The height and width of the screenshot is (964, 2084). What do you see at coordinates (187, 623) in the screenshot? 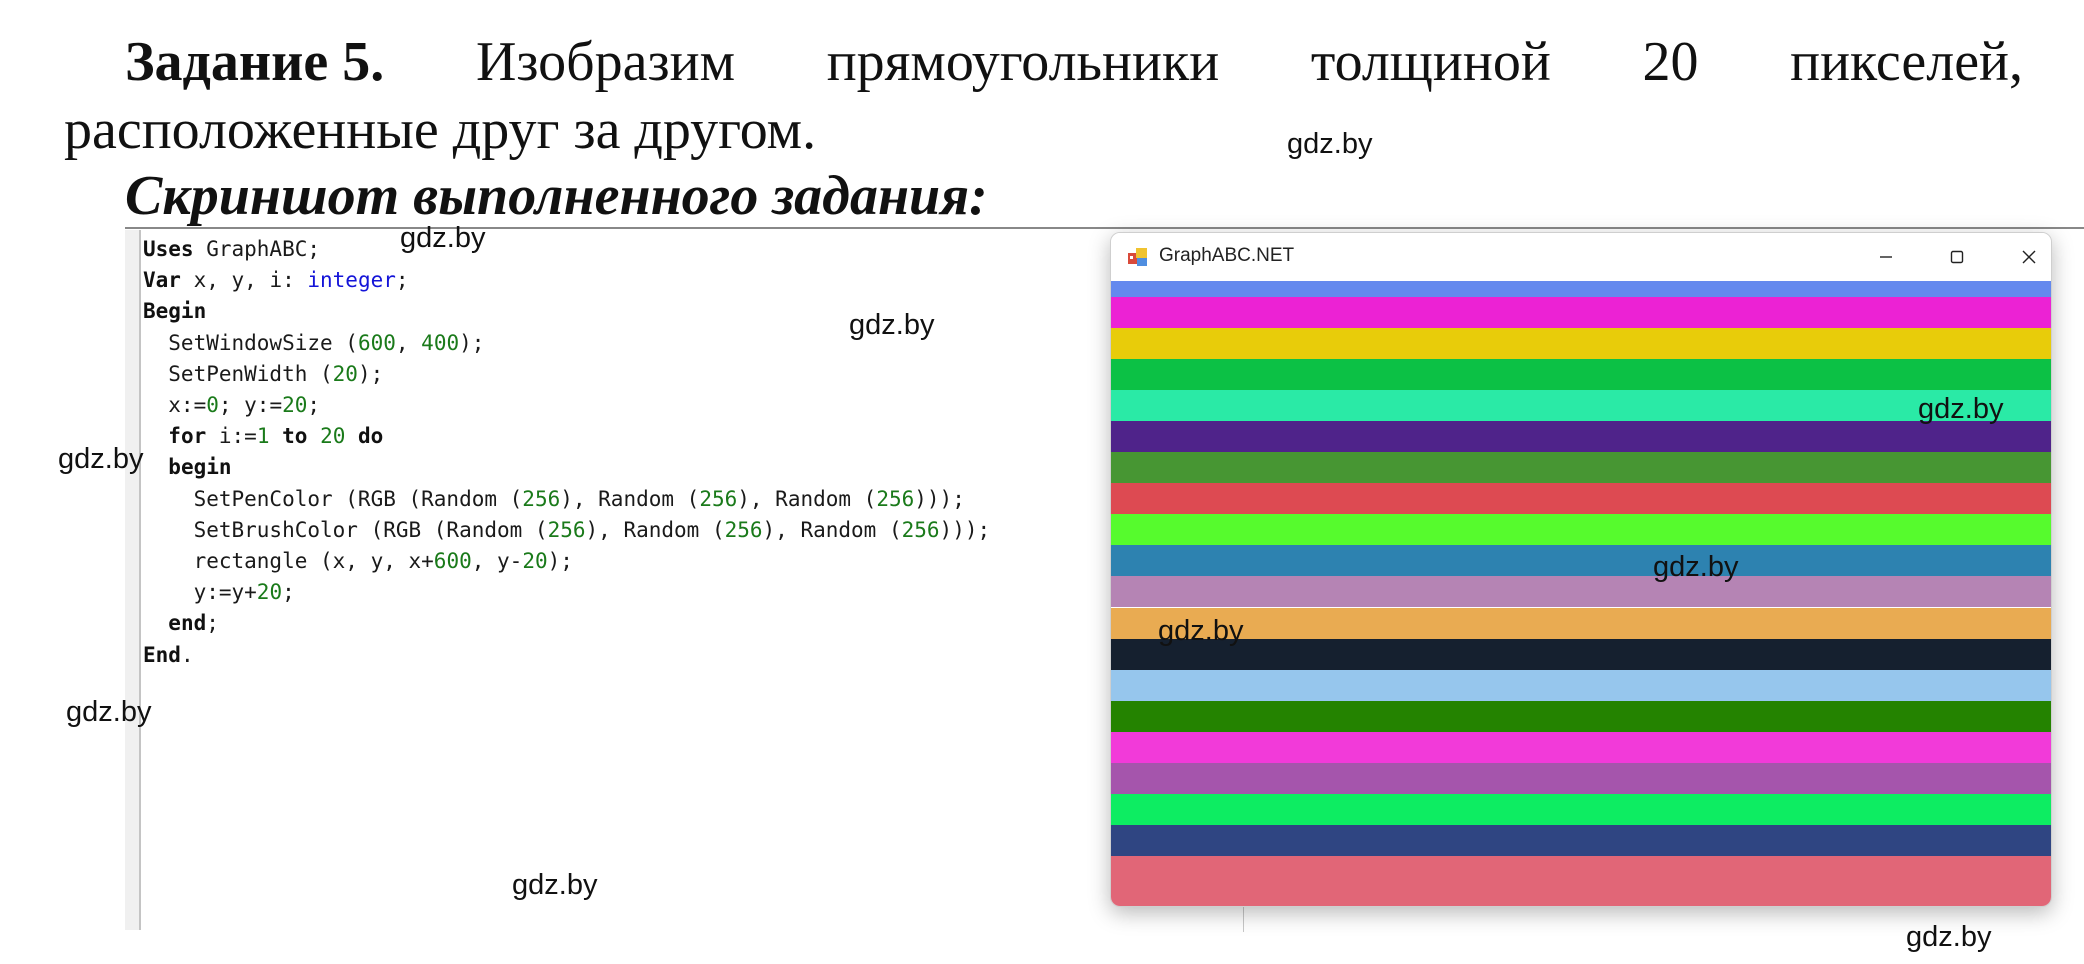
I see `code-keyword: end` at bounding box center [187, 623].